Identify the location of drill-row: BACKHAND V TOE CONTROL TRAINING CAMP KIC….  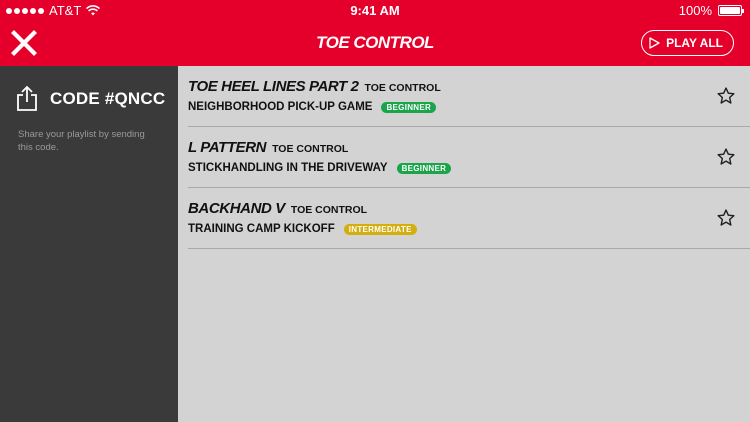
(469, 218).